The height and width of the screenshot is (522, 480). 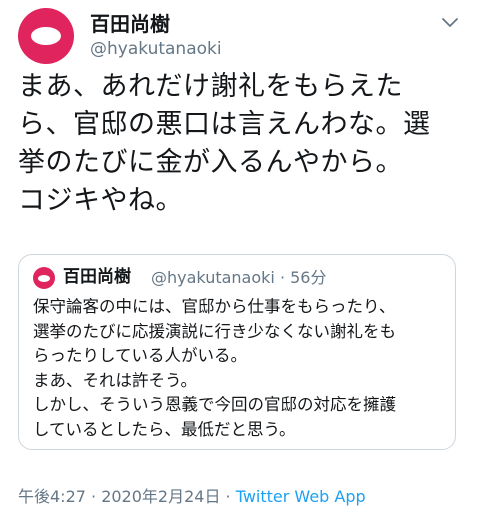 I want to click on author-handle: @hyakutanaoki, so click(x=156, y=49).